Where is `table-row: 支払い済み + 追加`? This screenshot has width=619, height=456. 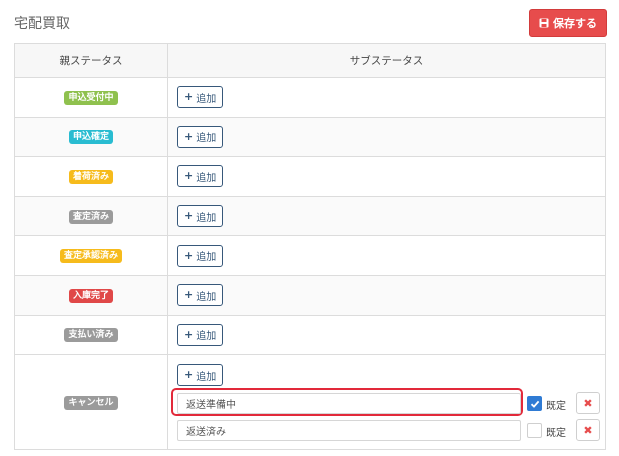 table-row: 支払い済み + 追加 is located at coordinates (310, 335).